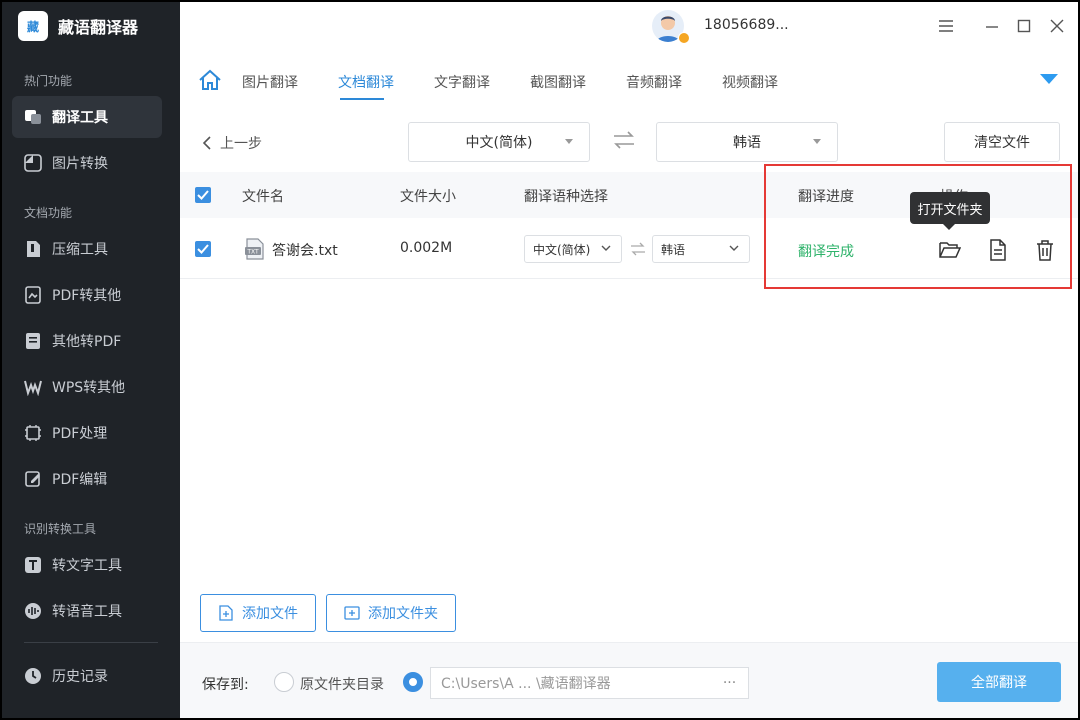 This screenshot has width=1080, height=720. What do you see at coordinates (1057, 26) in the screenshot?
I see `close-icon` at bounding box center [1057, 26].